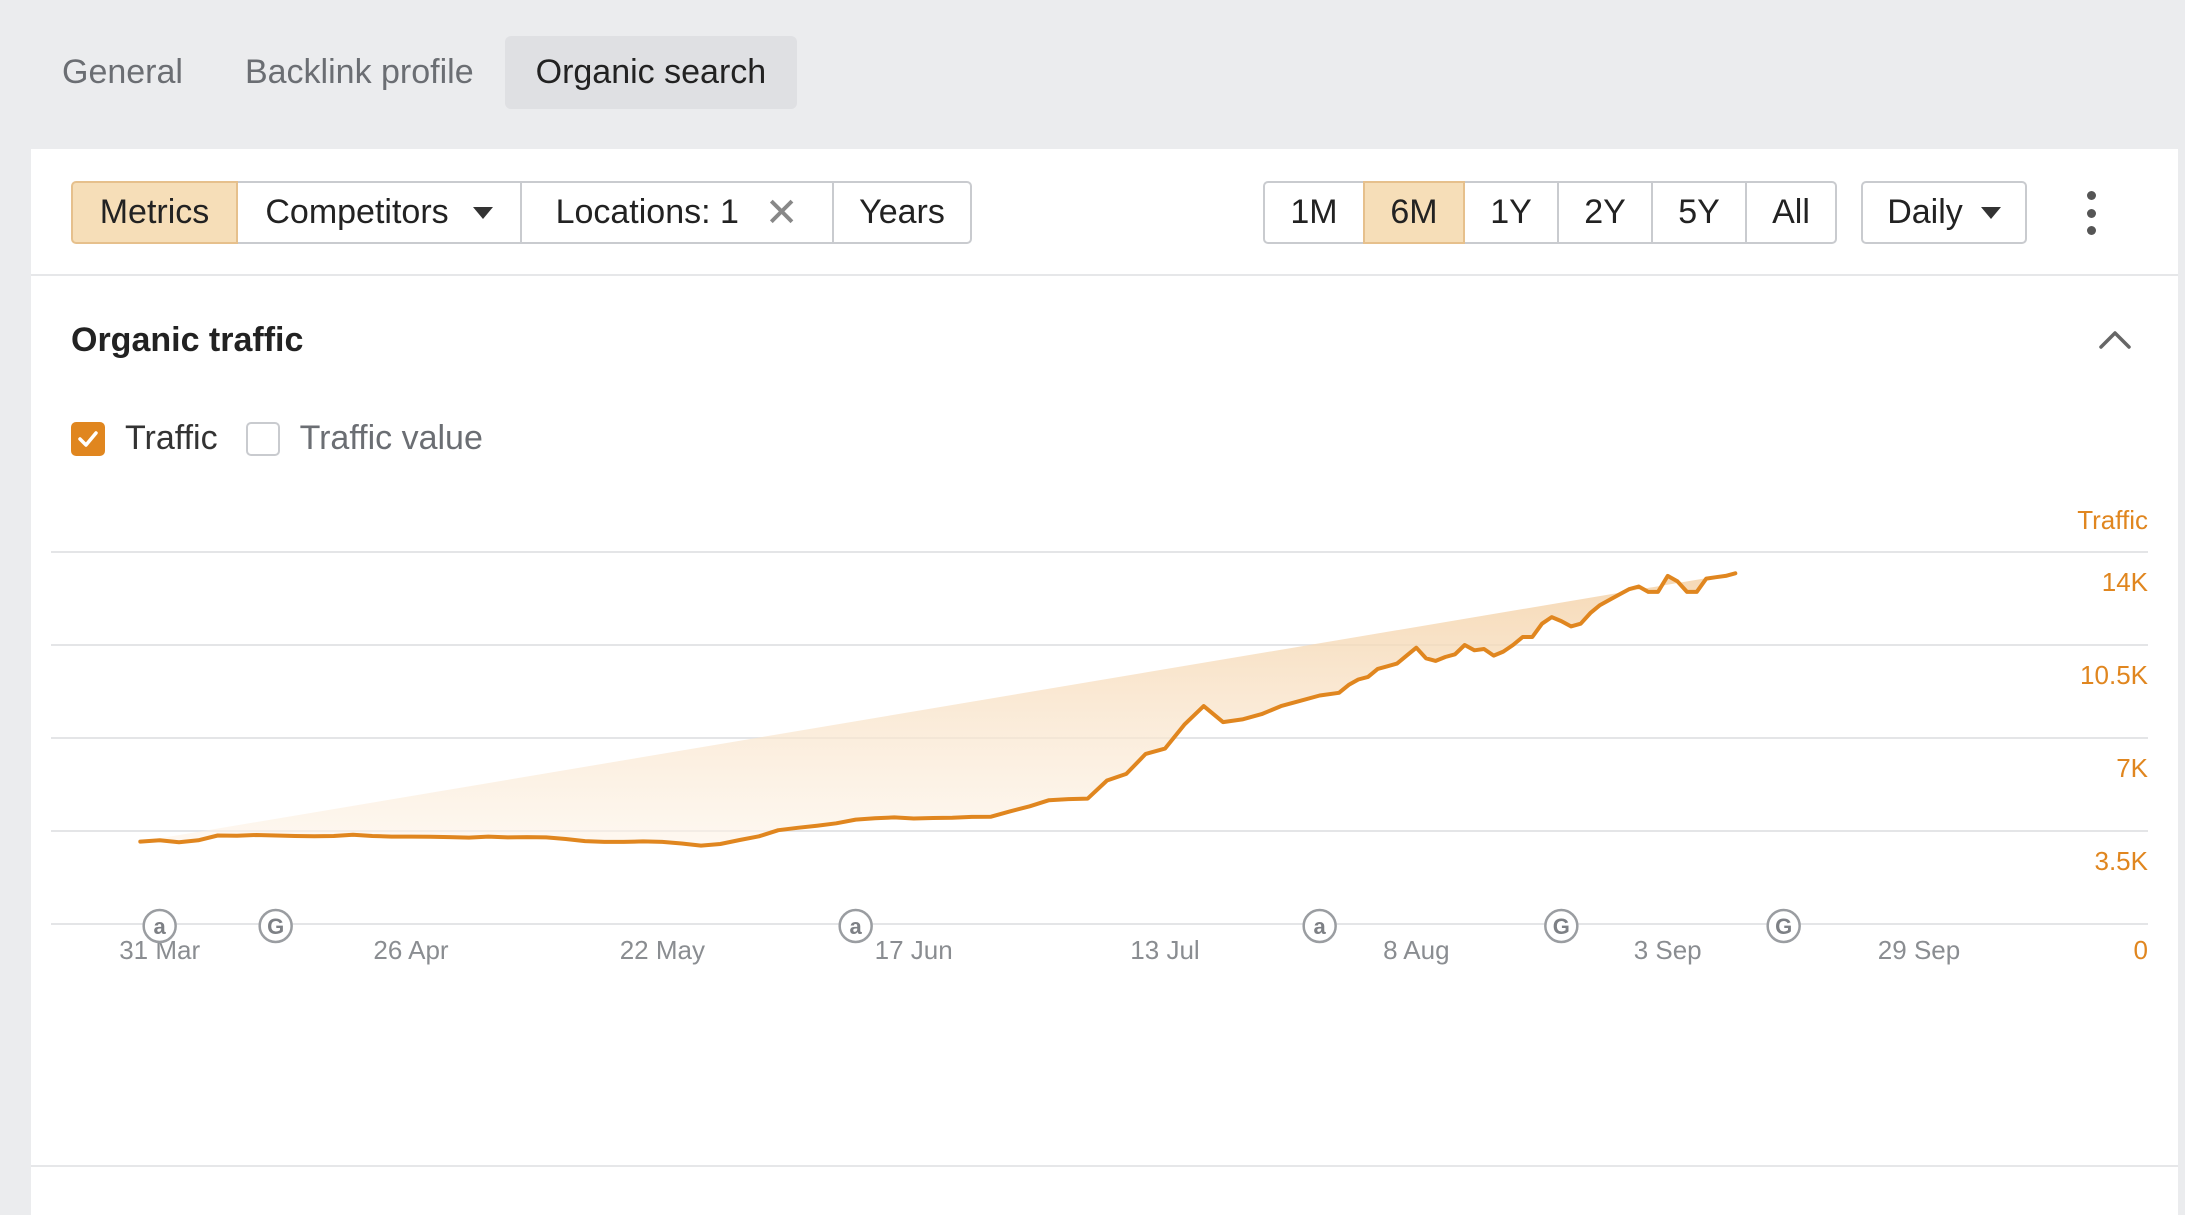  Describe the element at coordinates (359, 72) in the screenshot. I see `tab-backlink-profile: Backlink profile` at that location.